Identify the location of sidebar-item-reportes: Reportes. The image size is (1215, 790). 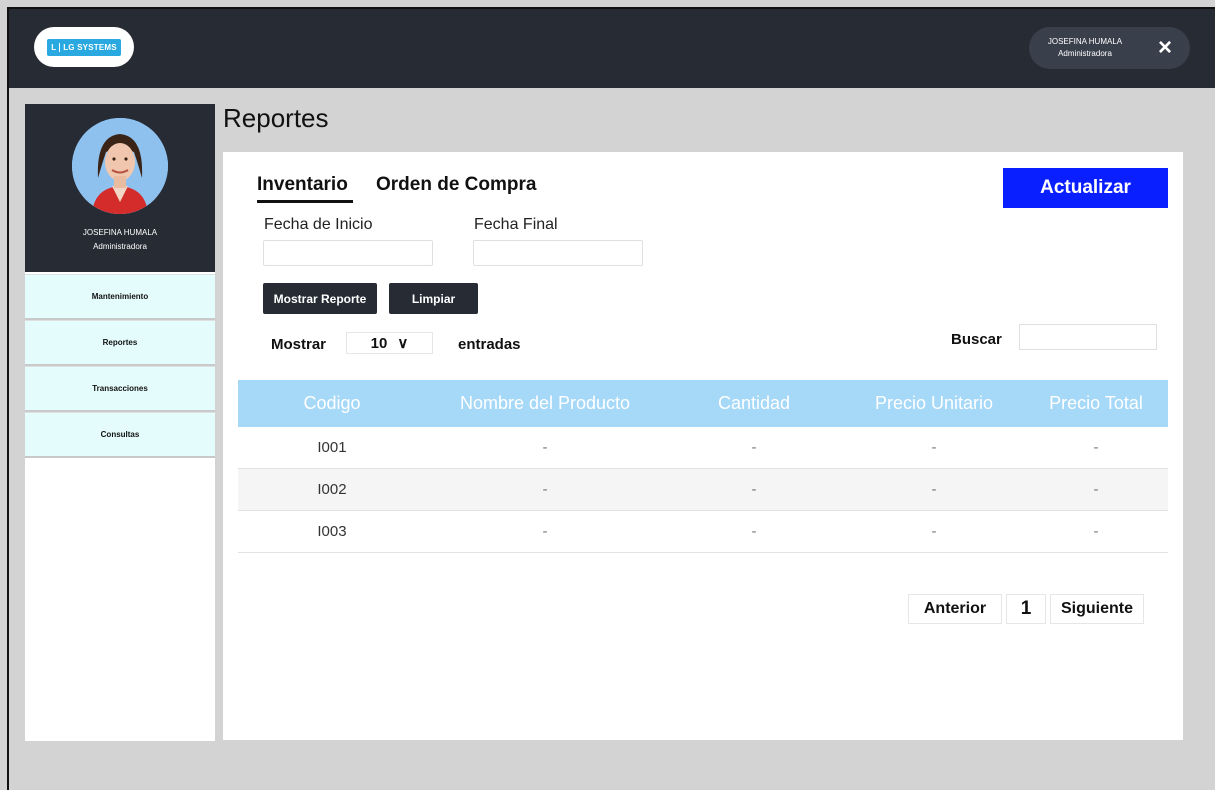
(120, 343).